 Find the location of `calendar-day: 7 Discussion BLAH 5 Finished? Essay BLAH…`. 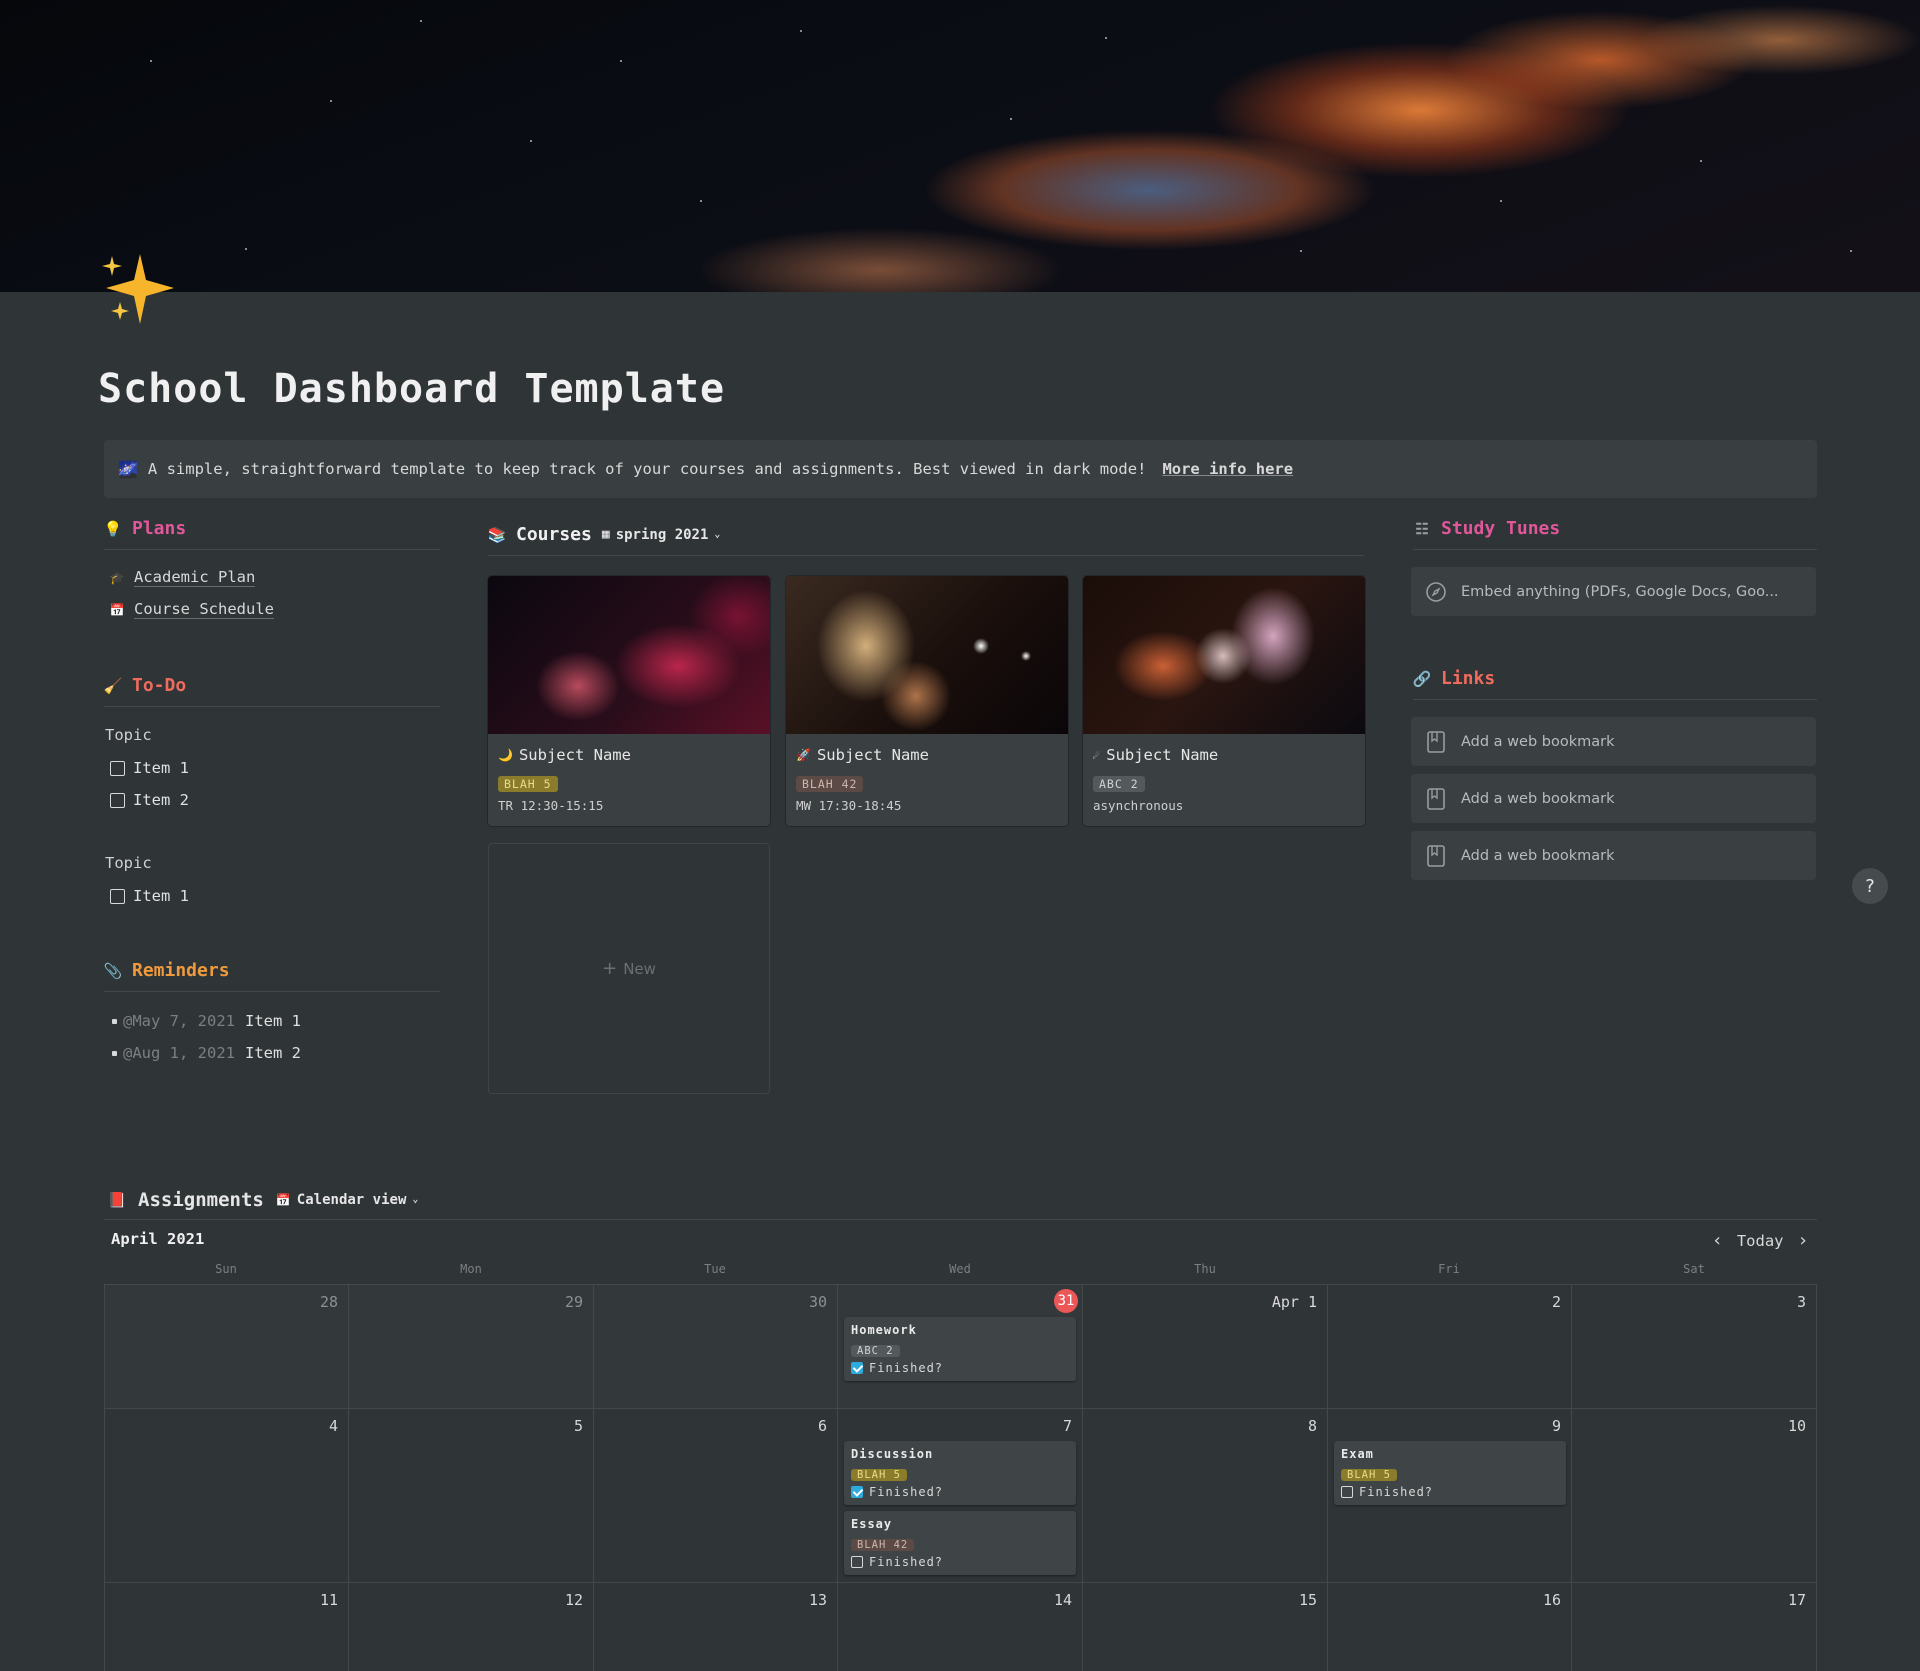

calendar-day: 7 Discussion BLAH 5 Finished? Essay BLAH… is located at coordinates (960, 1496).